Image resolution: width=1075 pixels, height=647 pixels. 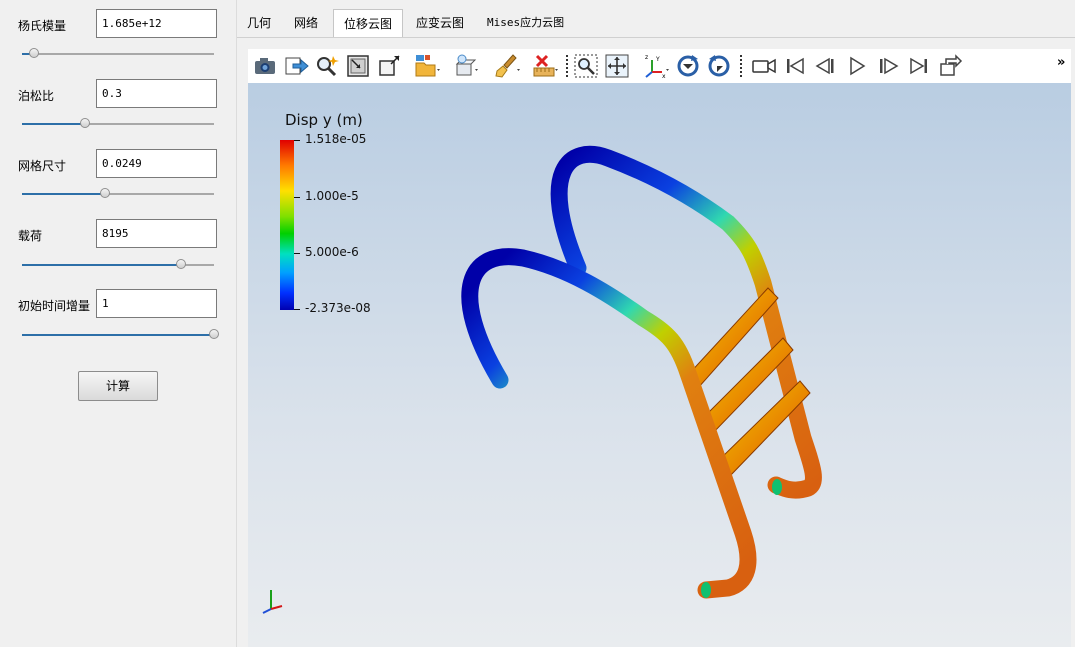 I want to click on loop-icon, so click(x=950, y=66).